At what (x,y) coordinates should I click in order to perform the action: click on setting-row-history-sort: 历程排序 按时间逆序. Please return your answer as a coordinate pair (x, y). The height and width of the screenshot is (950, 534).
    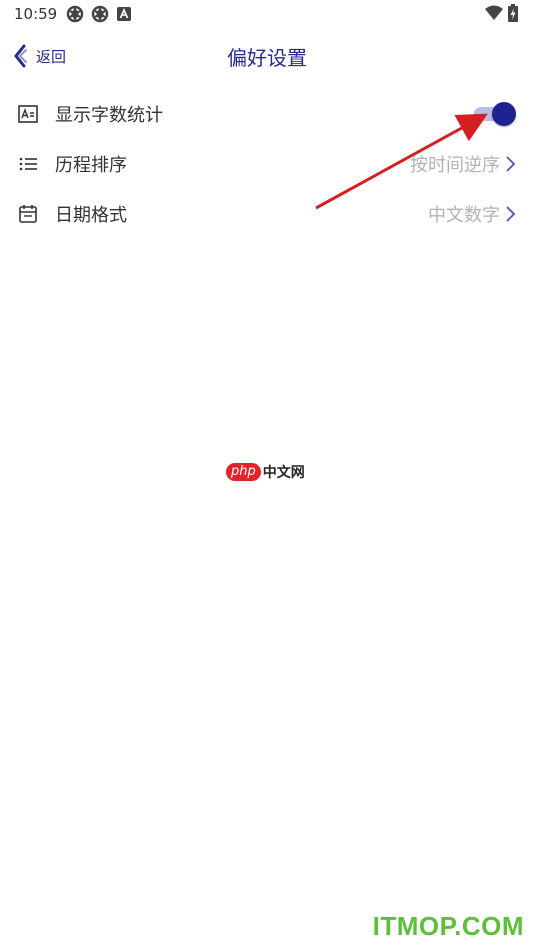
    Looking at the image, I should click on (267, 164).